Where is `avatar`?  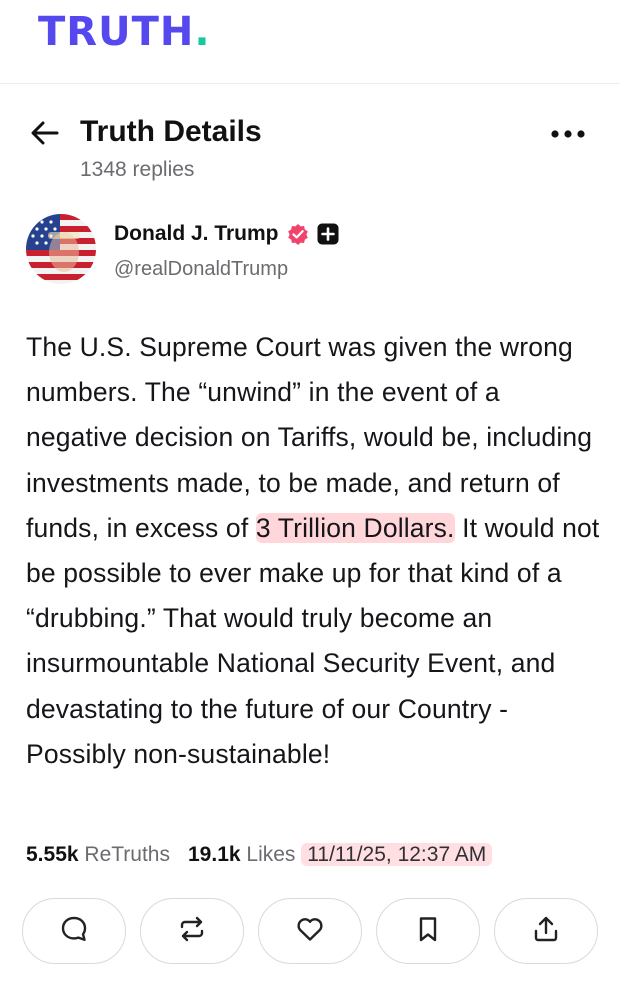
avatar is located at coordinates (61, 249).